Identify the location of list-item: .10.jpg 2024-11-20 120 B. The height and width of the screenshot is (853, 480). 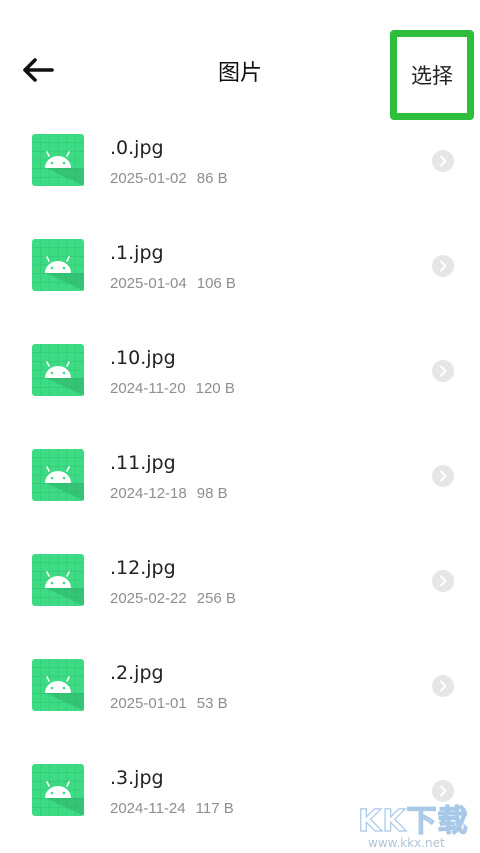
(240, 372).